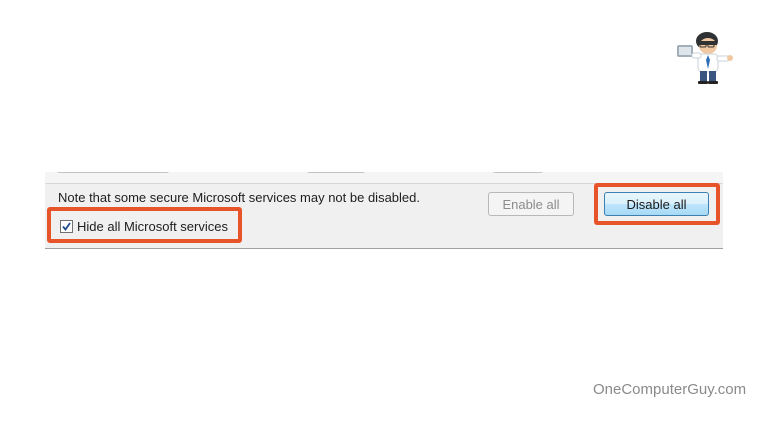 The height and width of the screenshot is (432, 768). I want to click on enable-all-button: Enable all, so click(531, 204).